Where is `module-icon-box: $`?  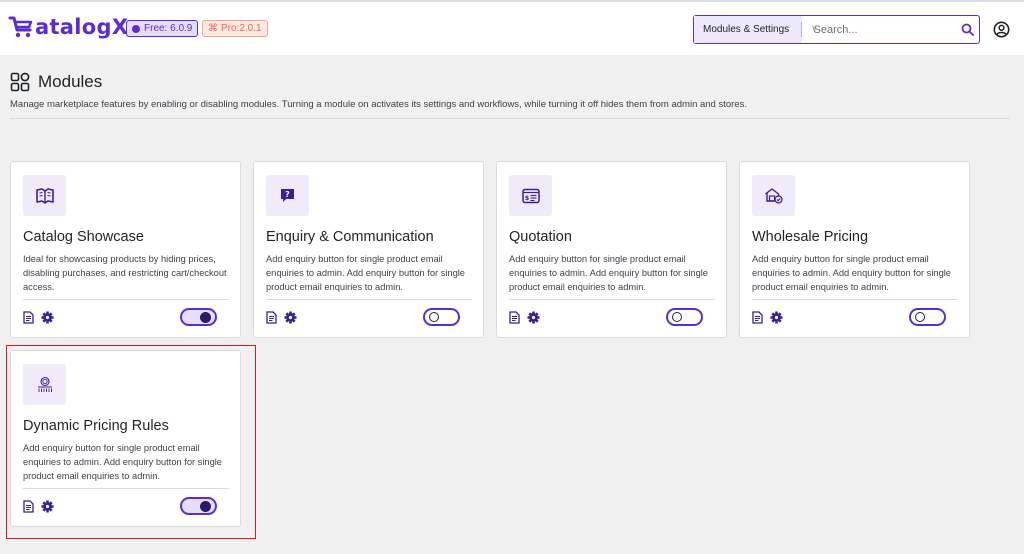
module-icon-box: $ is located at coordinates (530, 195).